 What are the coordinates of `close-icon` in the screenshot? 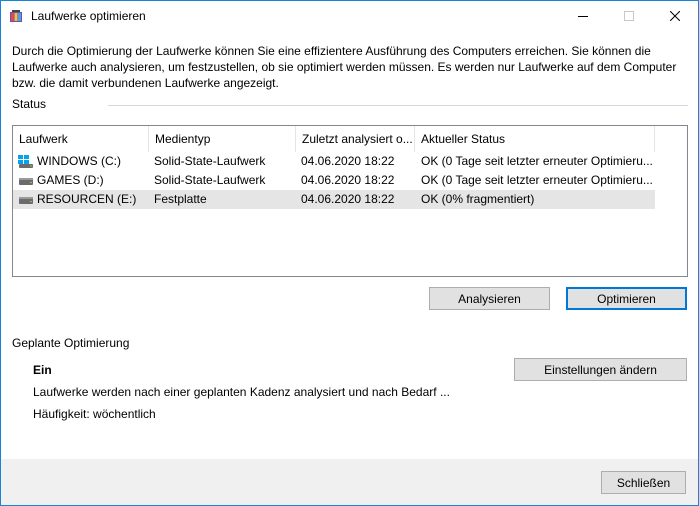 It's located at (675, 16).